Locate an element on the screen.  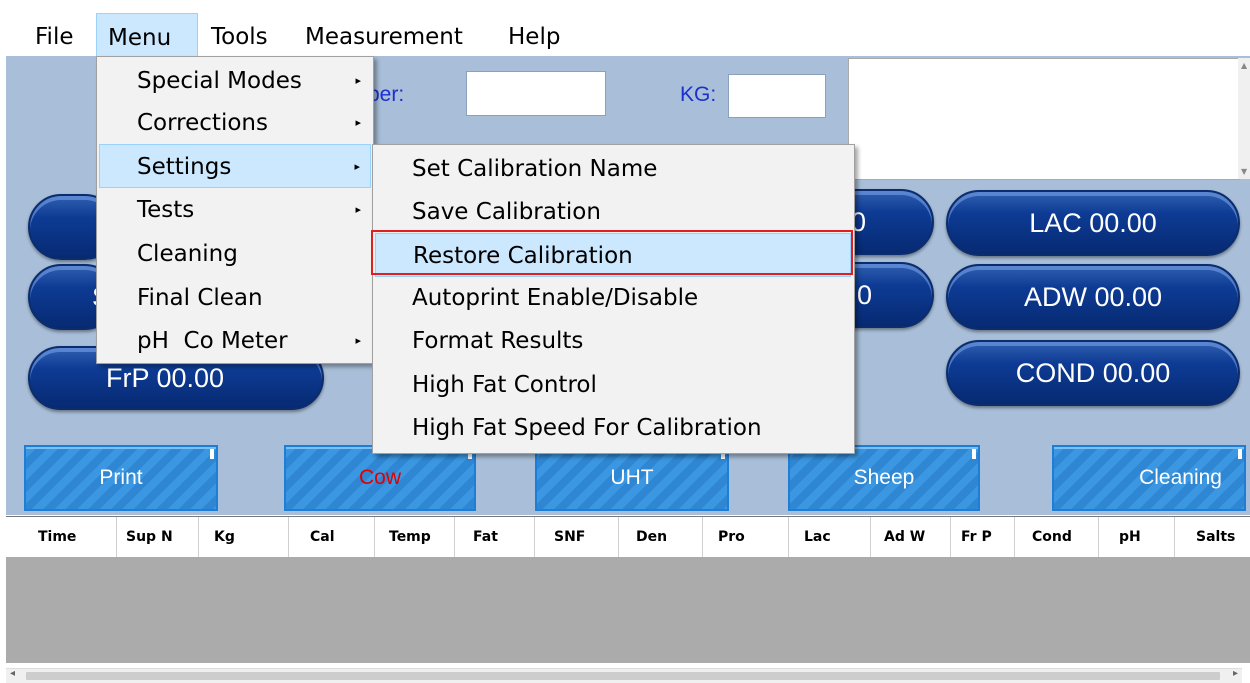
menu-item-ph-co-meter: pH Co Meter ▸ is located at coordinates (235, 341).